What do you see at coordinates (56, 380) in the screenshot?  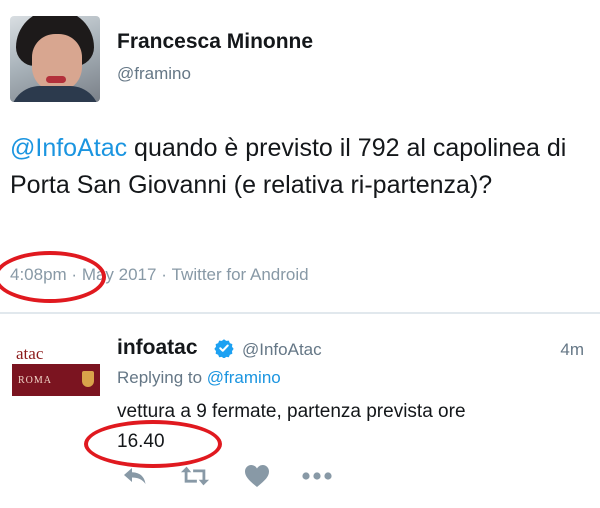 I see `roma-band: ROMA` at bounding box center [56, 380].